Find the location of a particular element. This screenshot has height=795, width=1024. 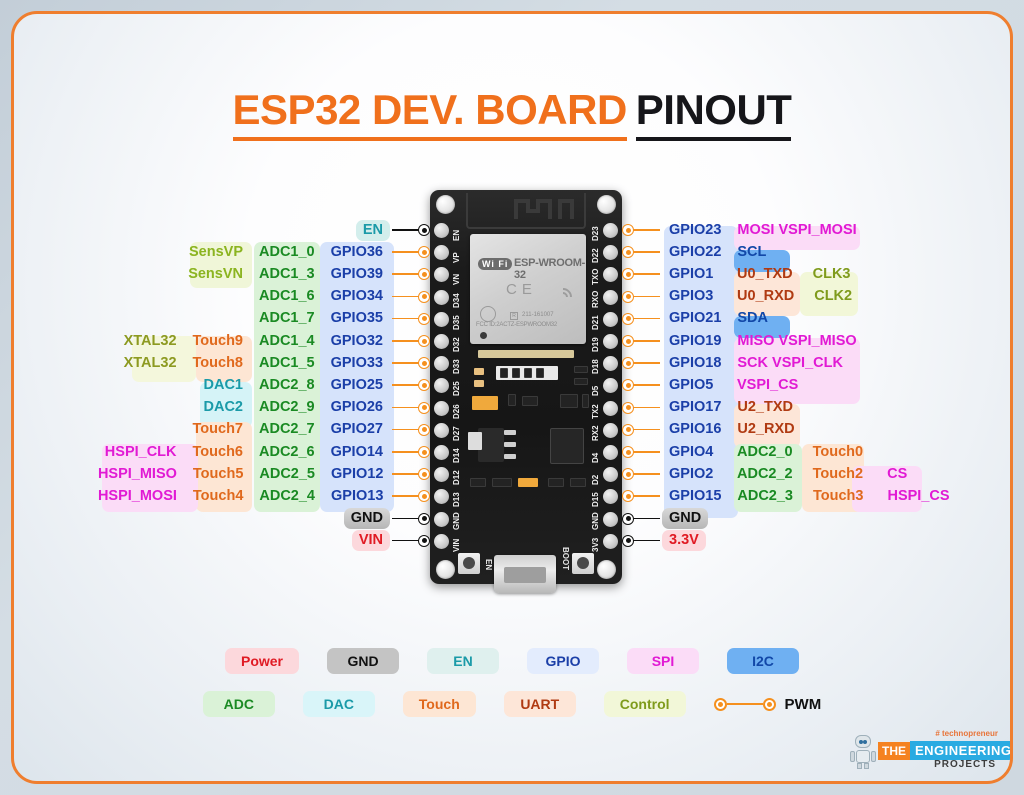

pin-label-gpio22: GPIO22 is located at coordinates (695, 251).